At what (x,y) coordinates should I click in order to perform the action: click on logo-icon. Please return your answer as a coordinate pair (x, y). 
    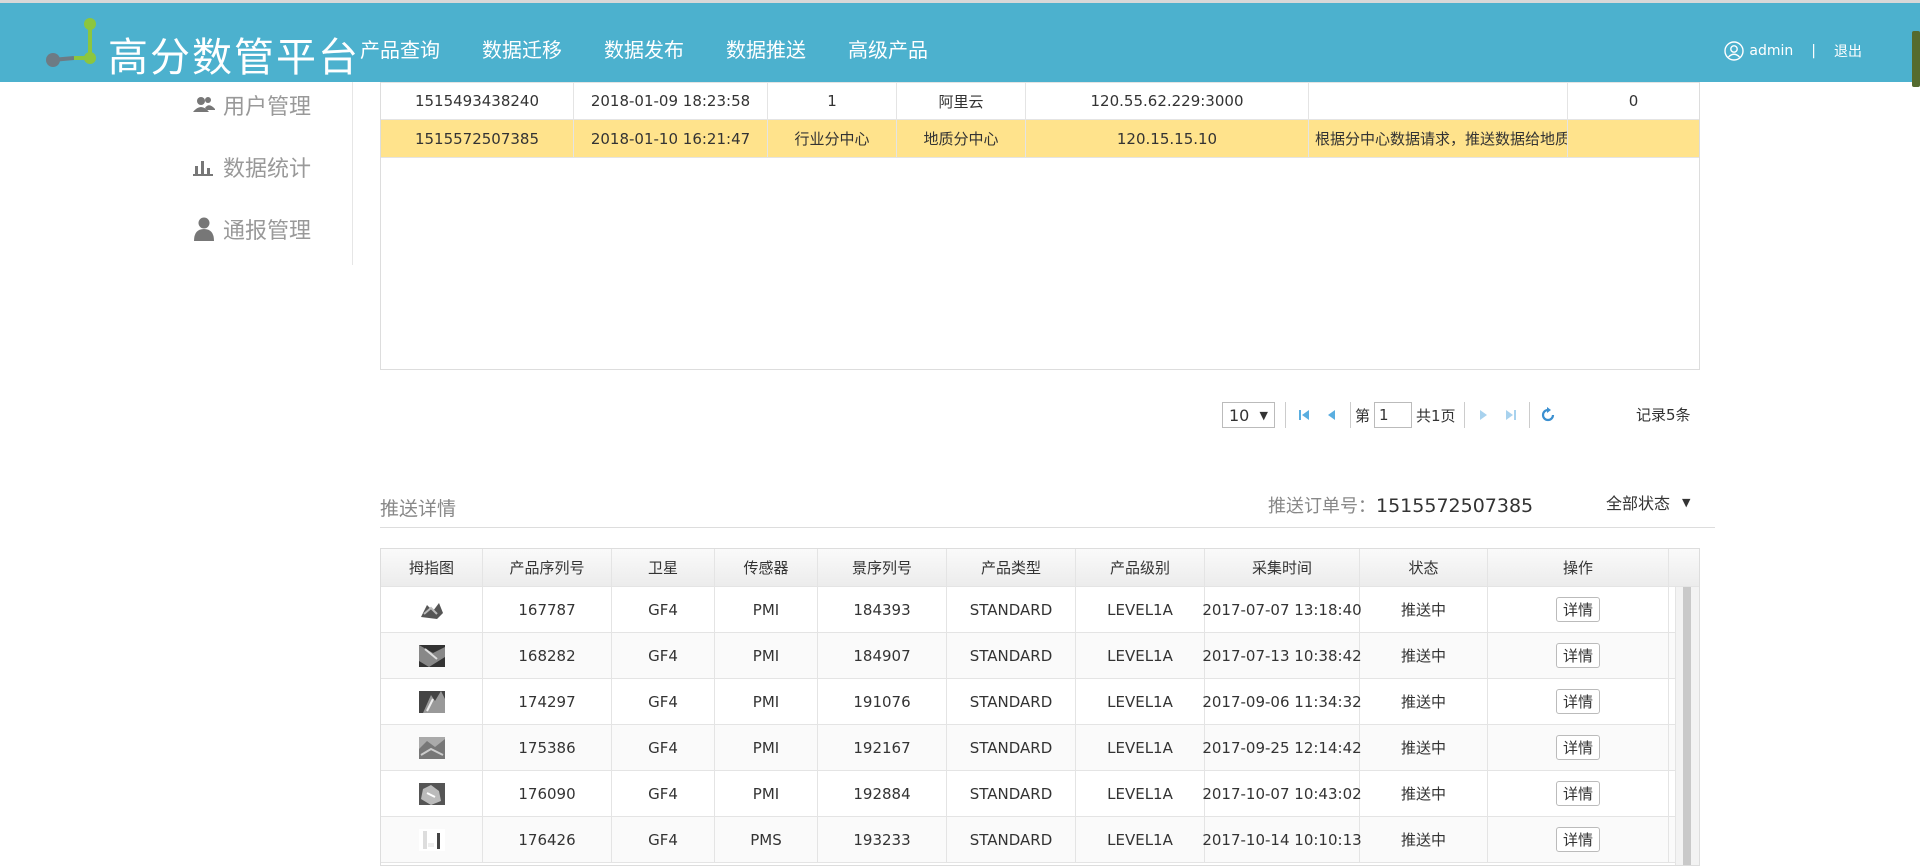
    Looking at the image, I should click on (71, 42).